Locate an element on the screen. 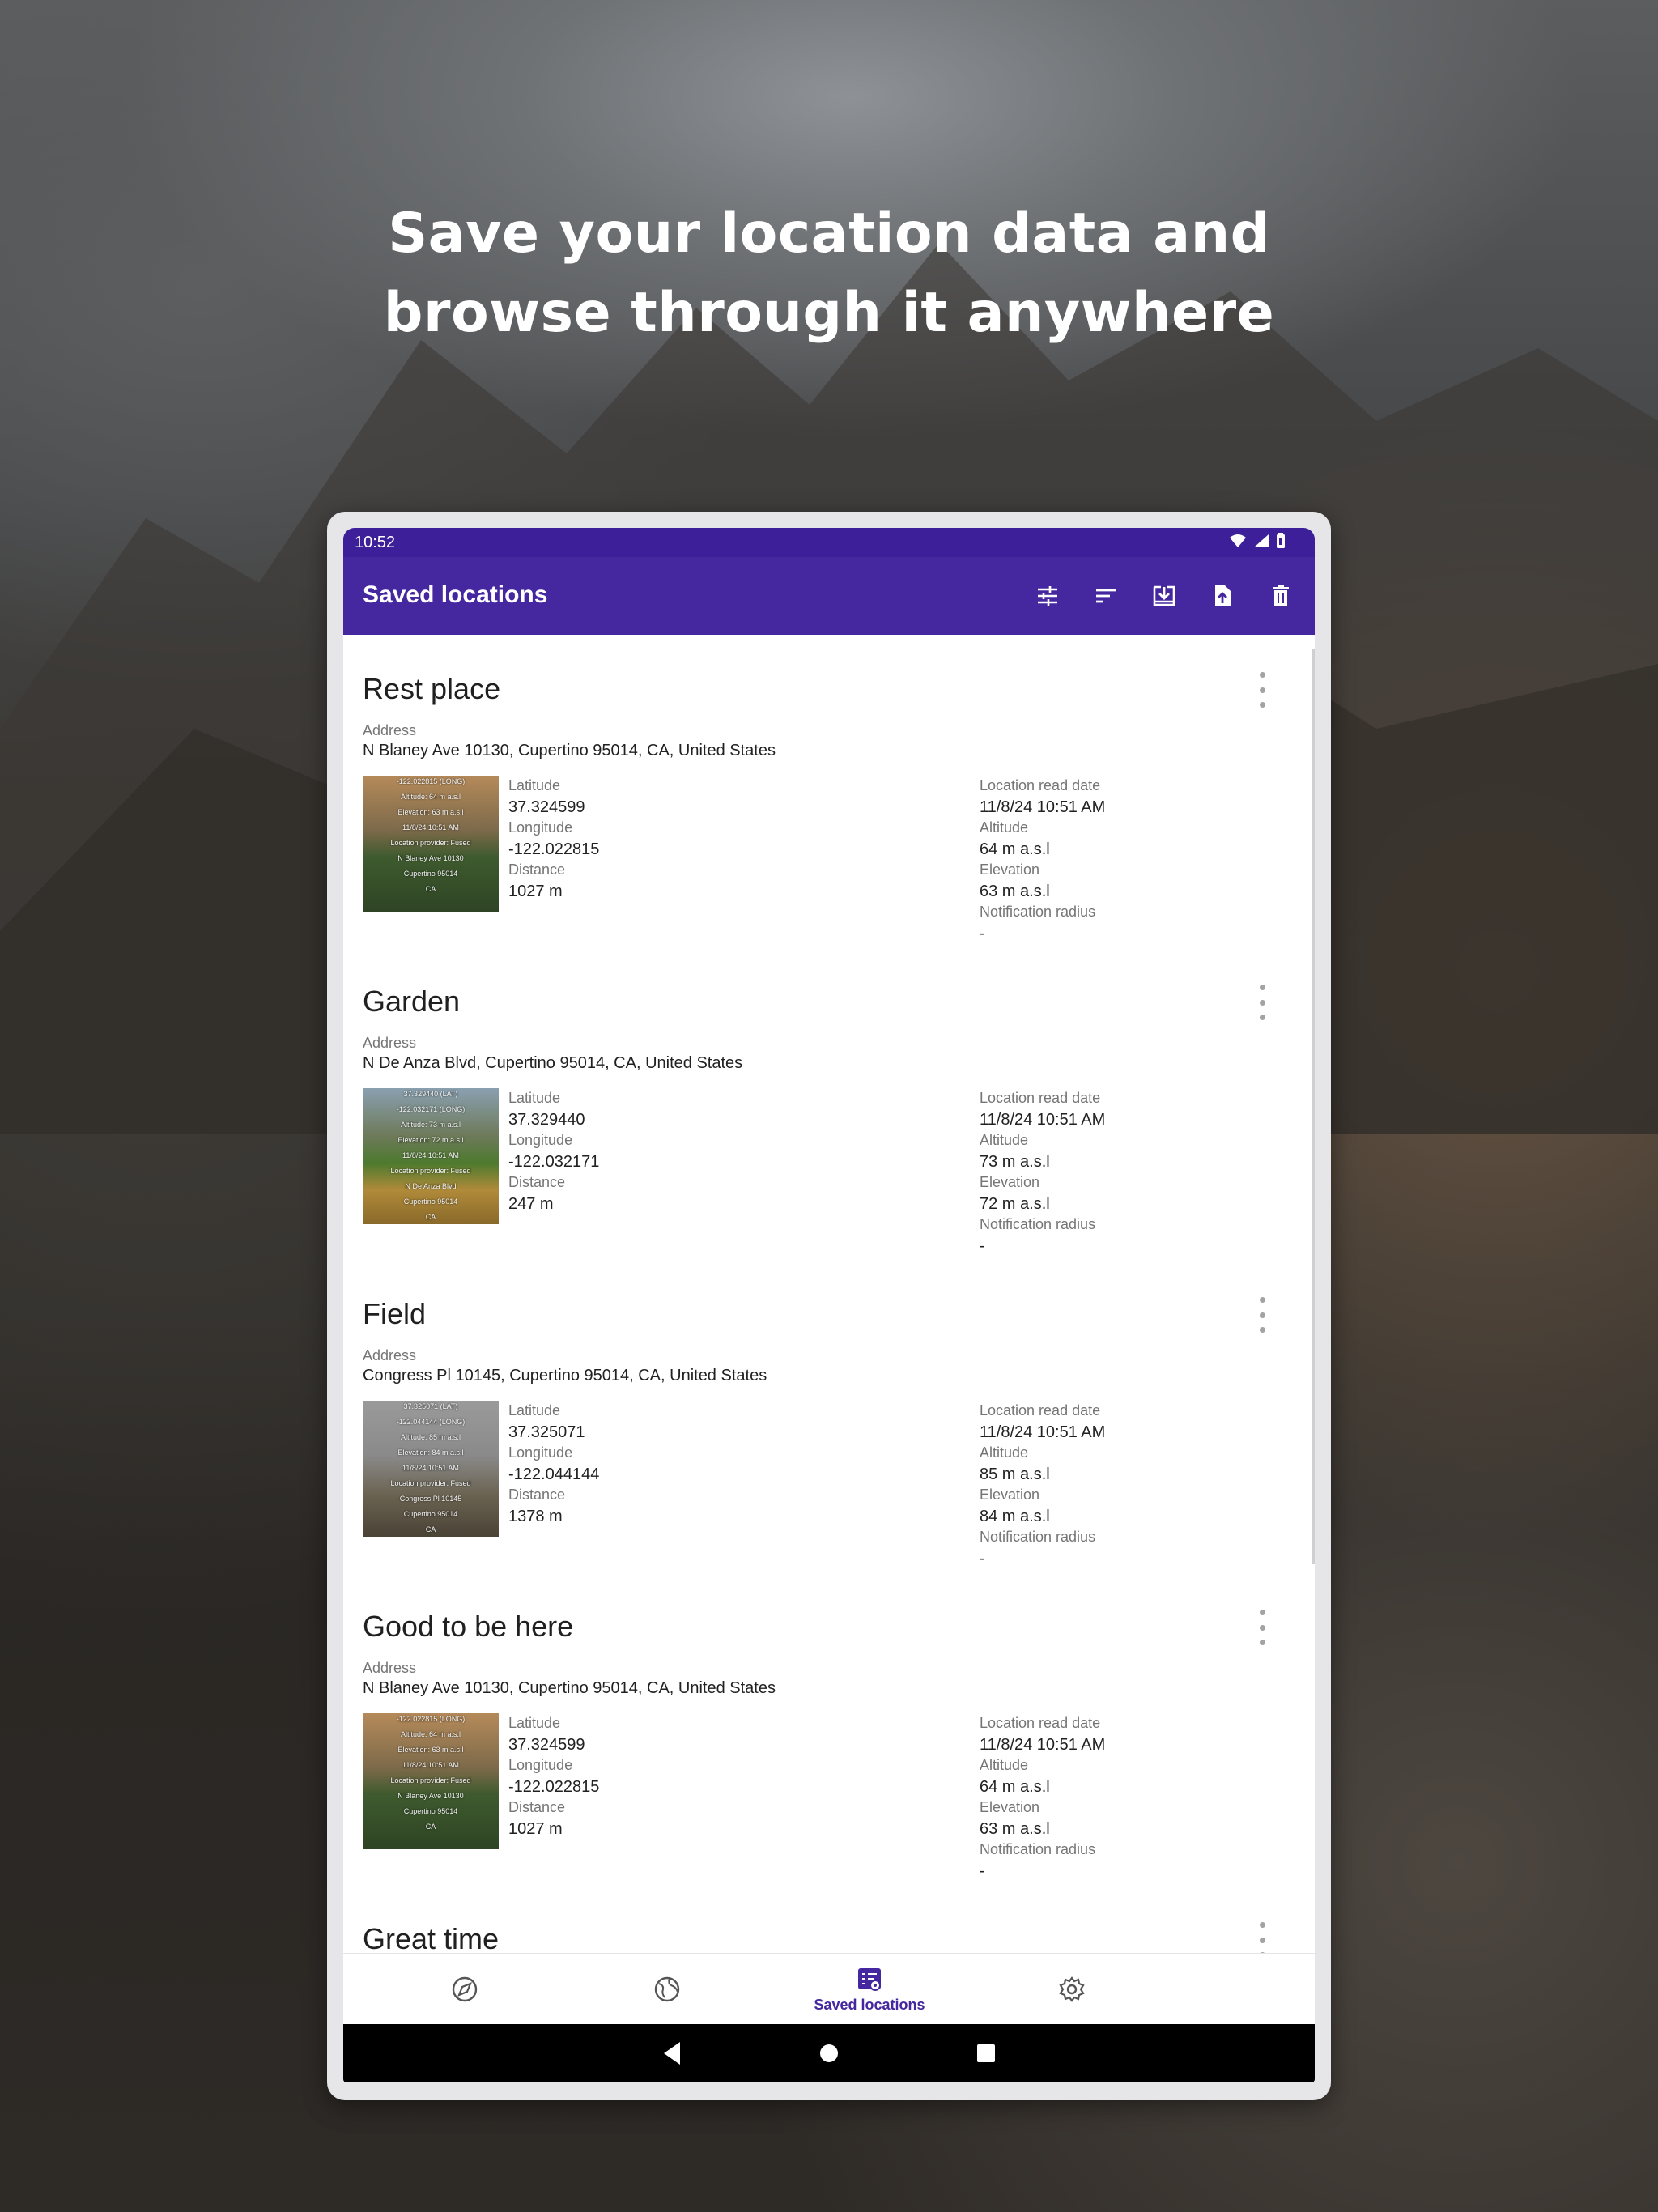 The image size is (1658, 2212). import-button is located at coordinates (1164, 596).